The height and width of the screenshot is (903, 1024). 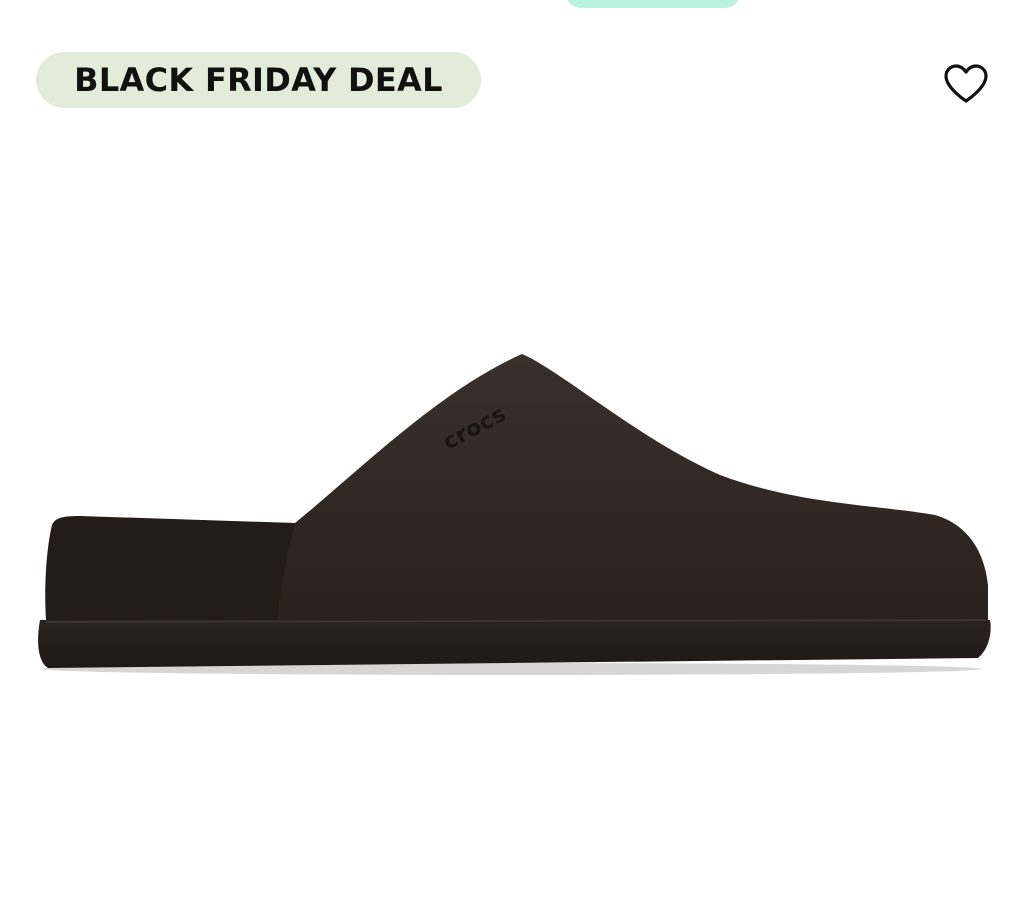 I want to click on clog-sole, so click(x=514, y=644).